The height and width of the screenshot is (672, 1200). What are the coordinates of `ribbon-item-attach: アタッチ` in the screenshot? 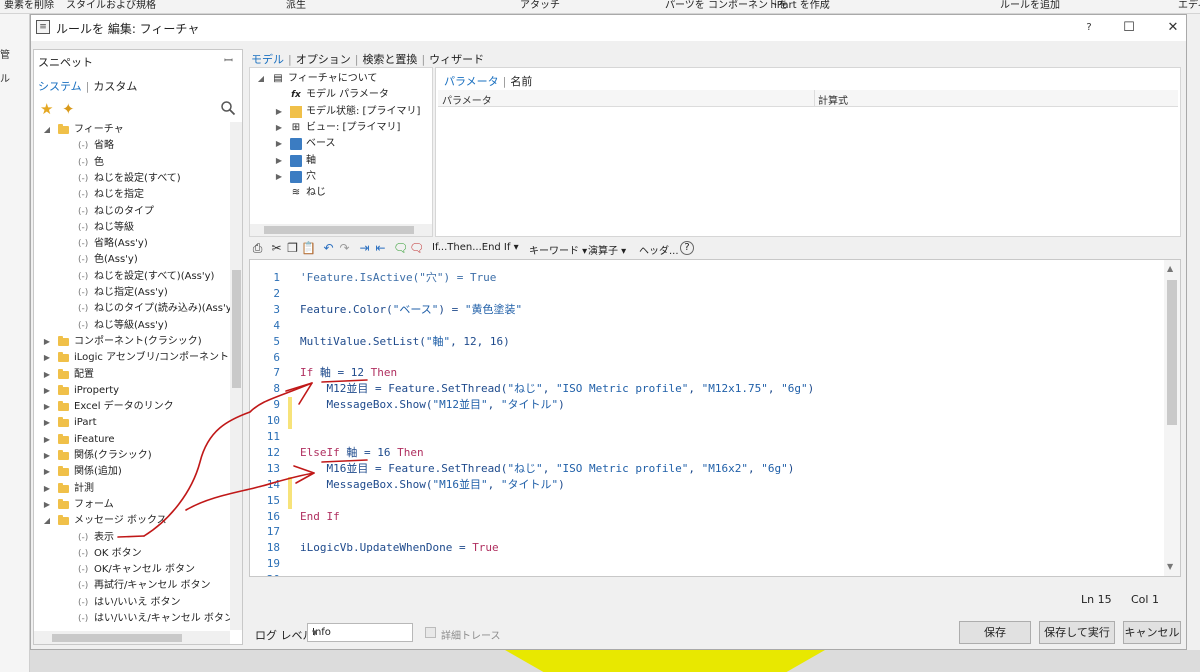 It's located at (540, 6).